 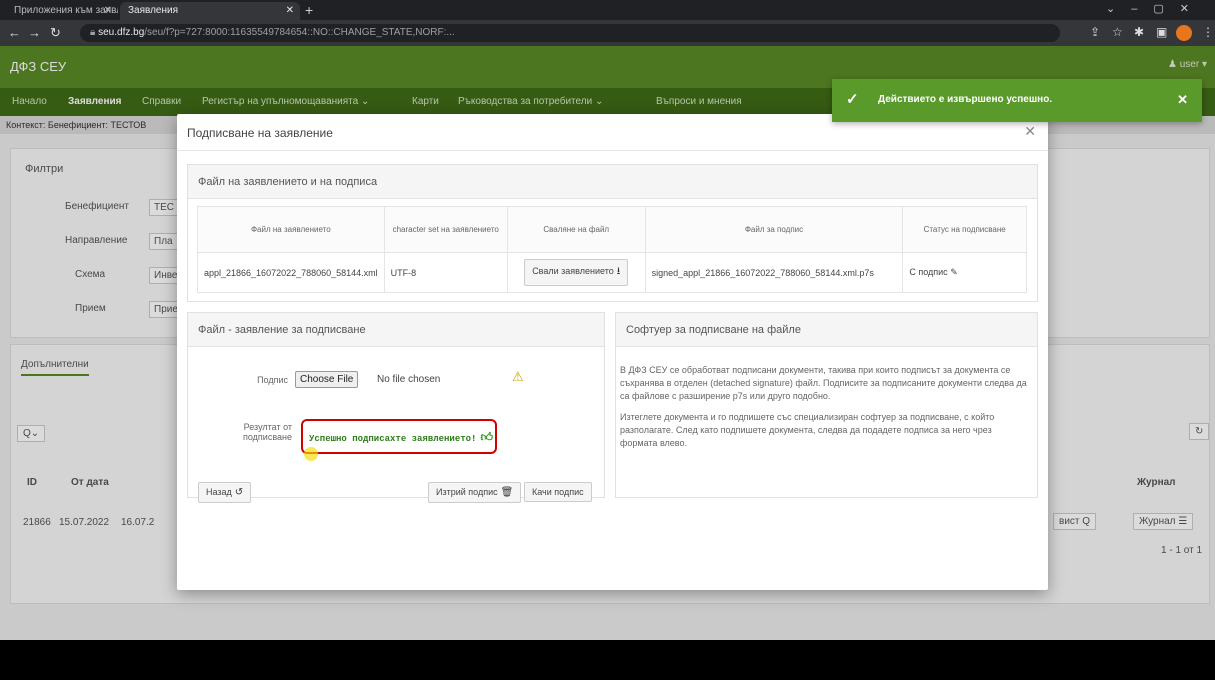 What do you see at coordinates (267, 432) in the screenshot?
I see `result-label: Резултат от подписване` at bounding box center [267, 432].